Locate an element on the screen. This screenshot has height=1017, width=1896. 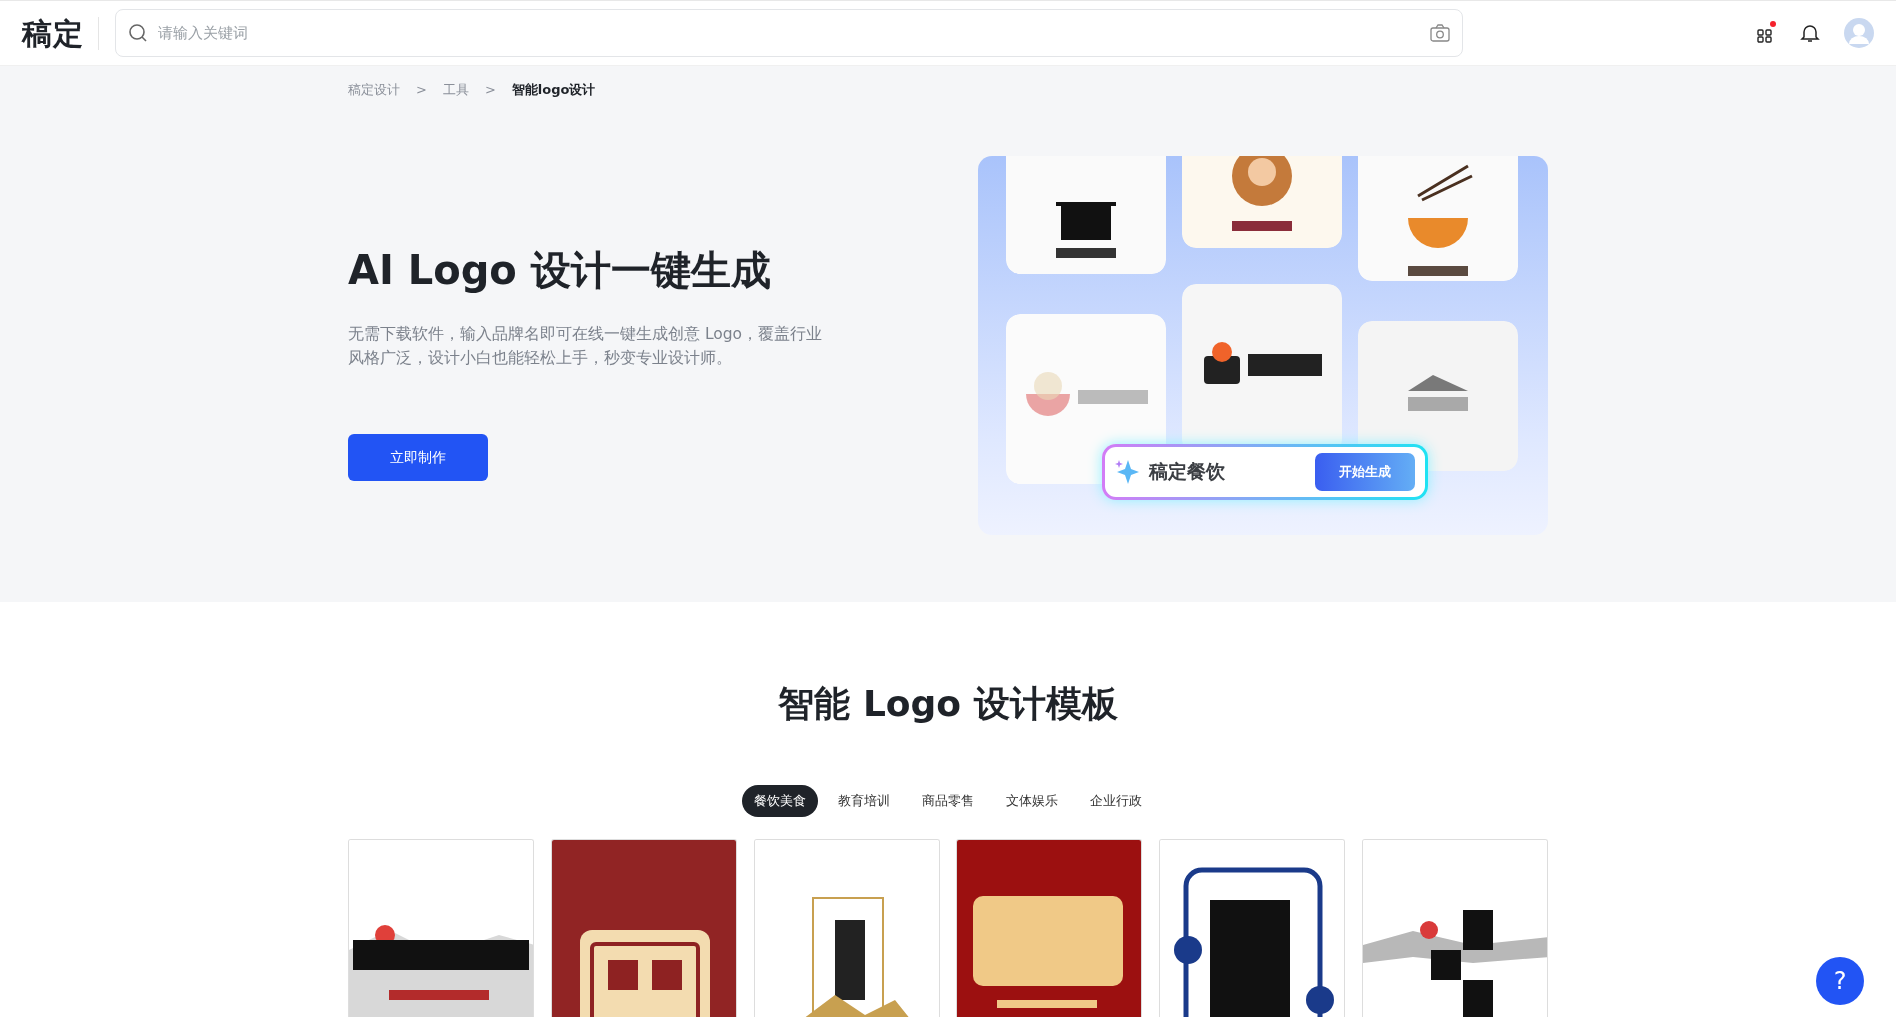
create-button: 立即制作 is located at coordinates (418, 457).